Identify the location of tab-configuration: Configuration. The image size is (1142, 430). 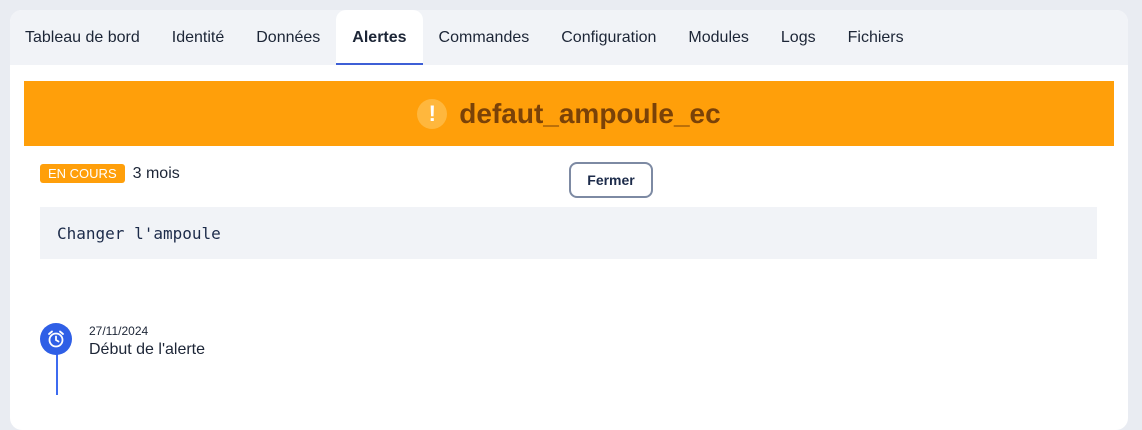
(608, 37).